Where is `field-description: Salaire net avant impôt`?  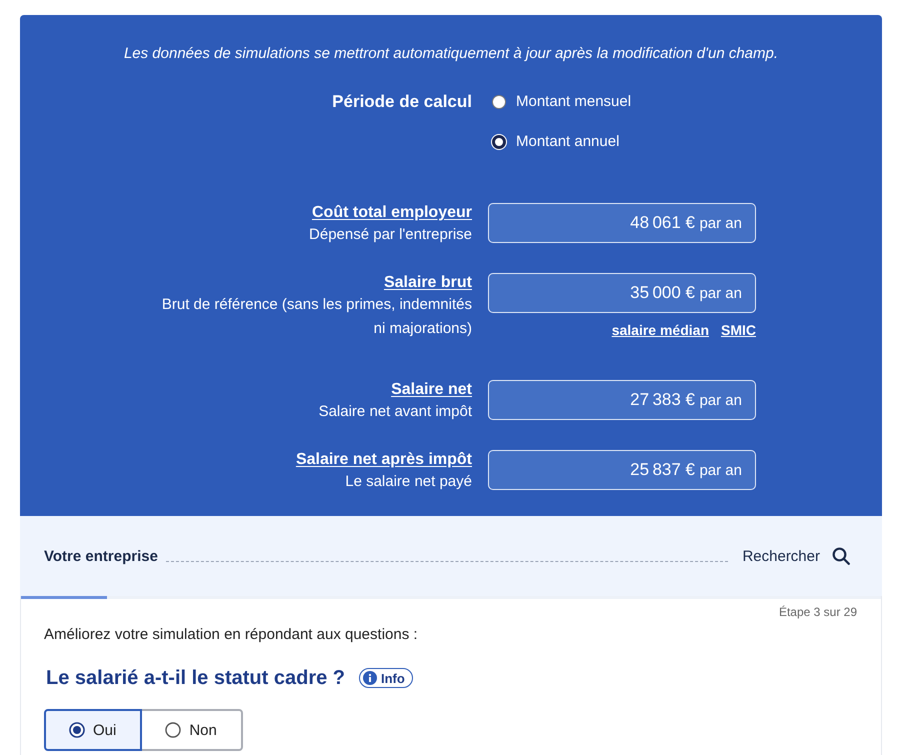
field-description: Salaire net avant impôt is located at coordinates (395, 412).